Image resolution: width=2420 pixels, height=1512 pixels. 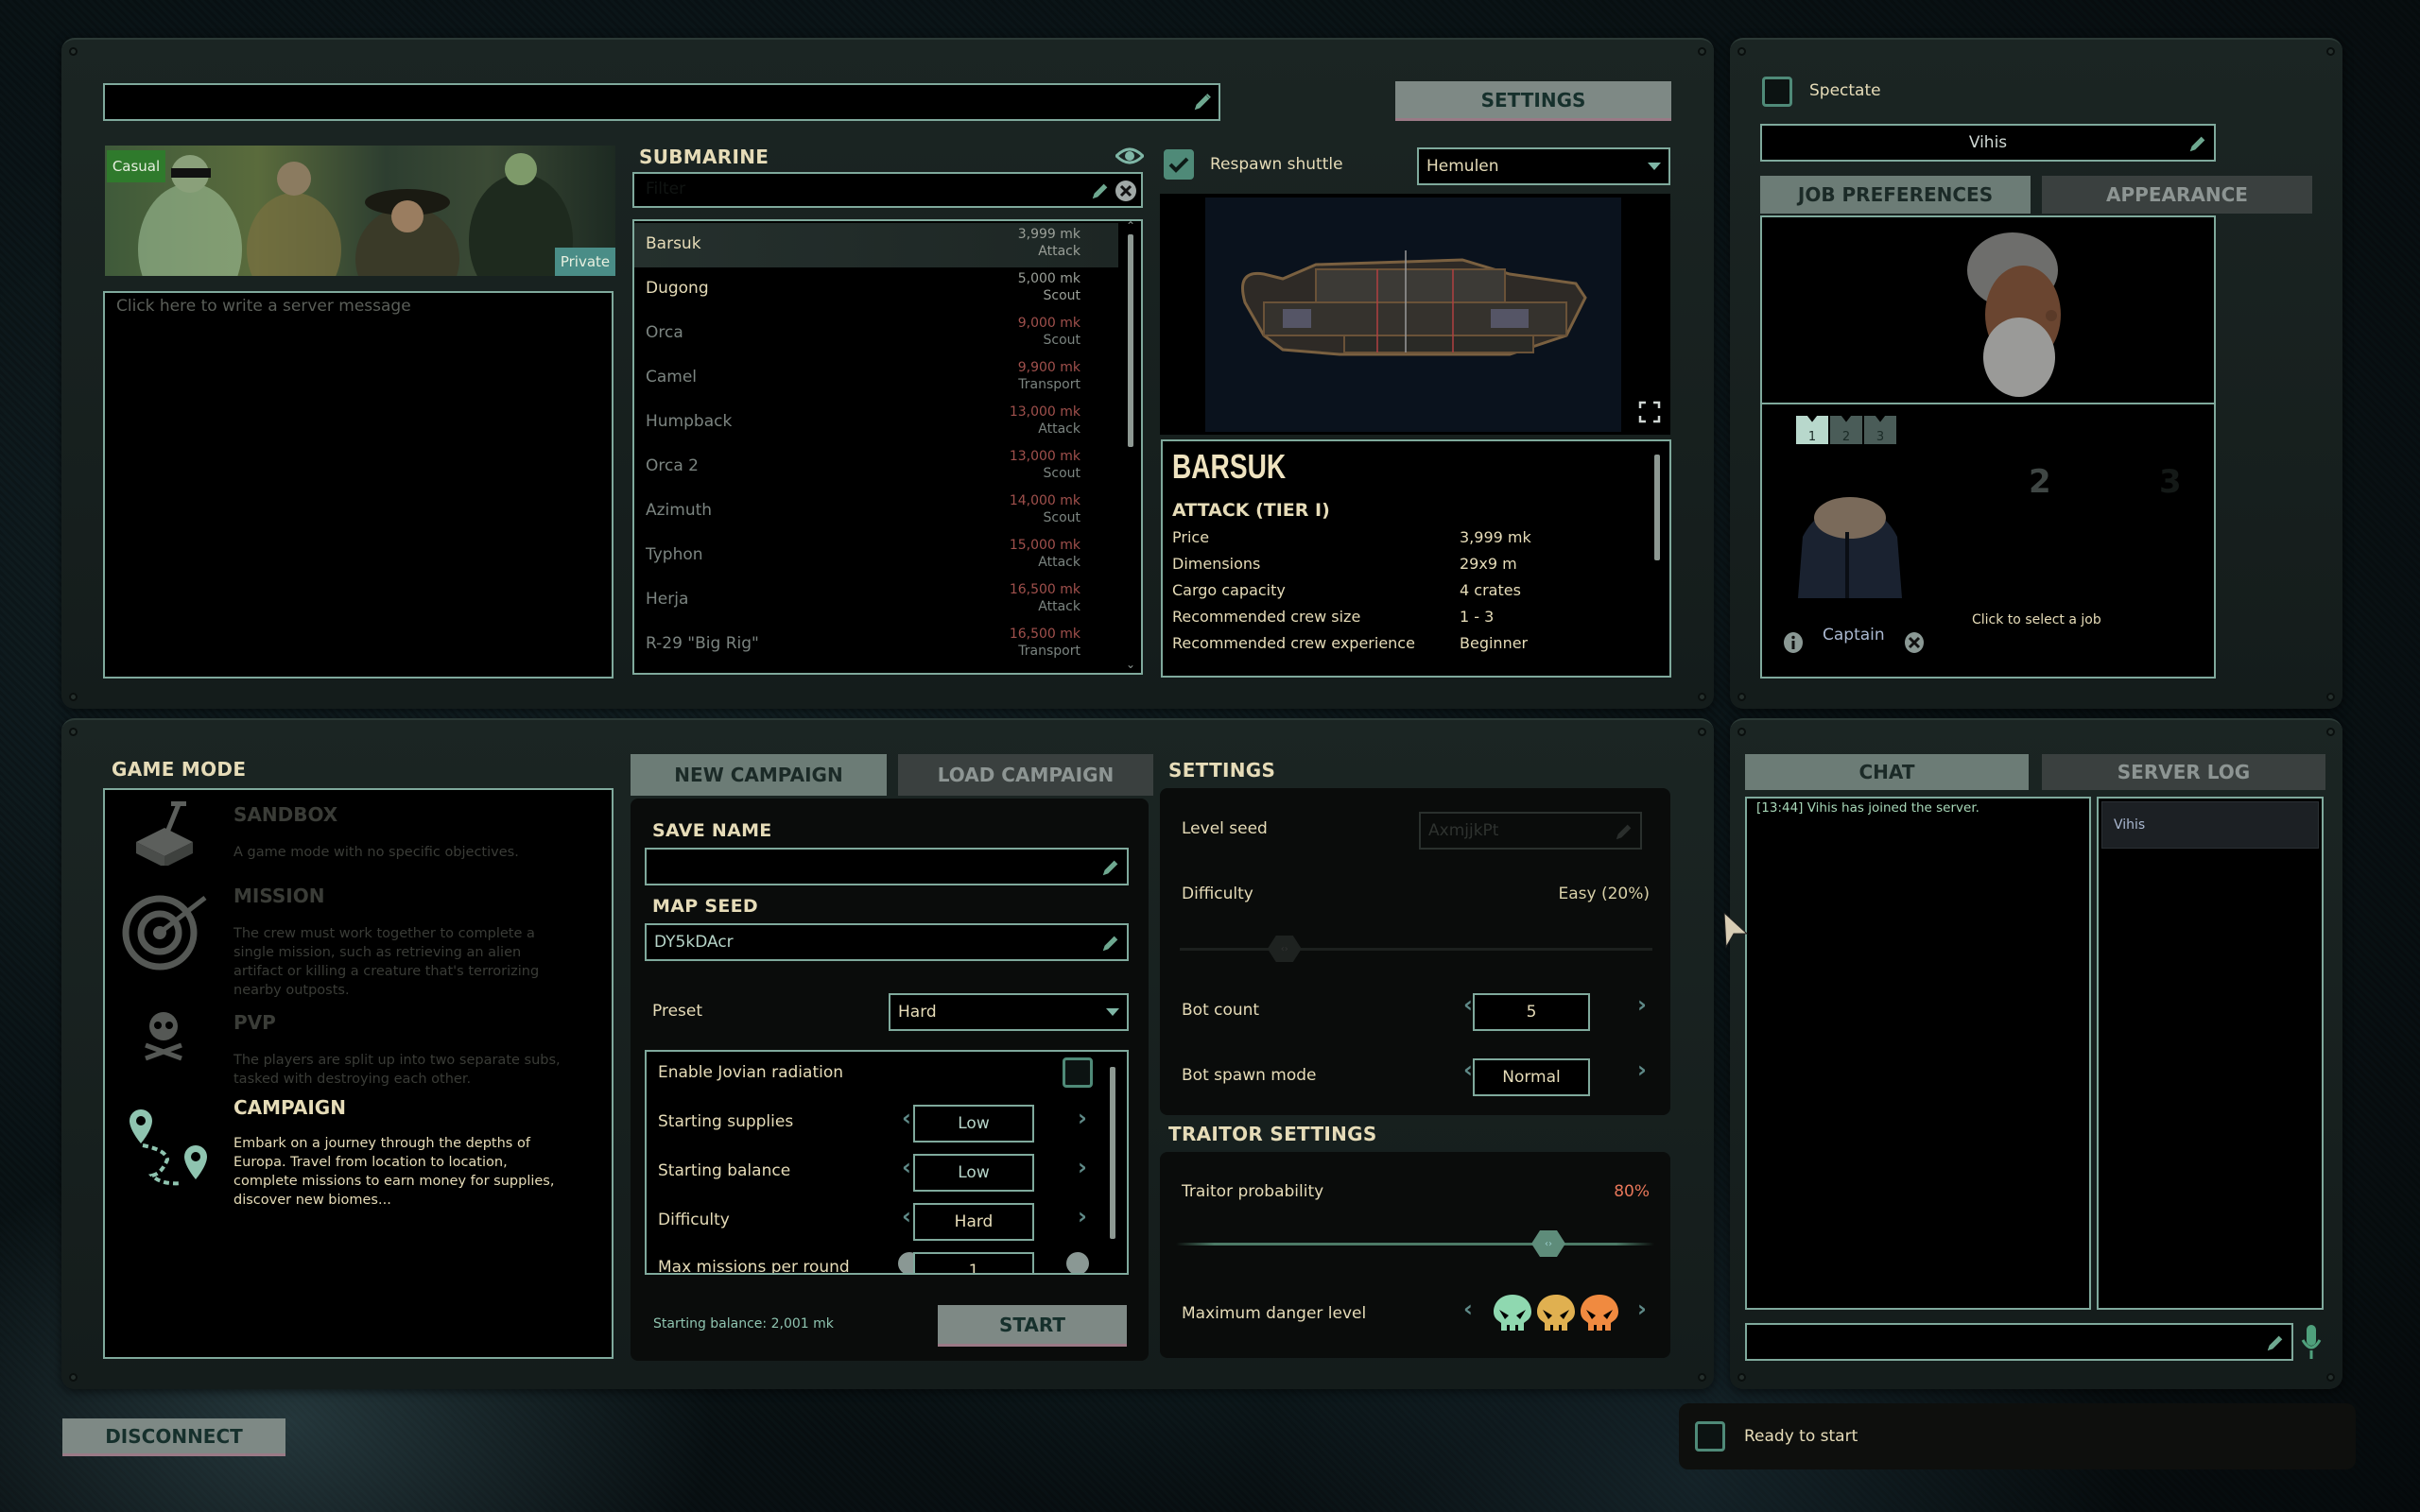 What do you see at coordinates (751, 1072) in the screenshot?
I see `jovian-radiation-label: Enable Jovian radiation` at bounding box center [751, 1072].